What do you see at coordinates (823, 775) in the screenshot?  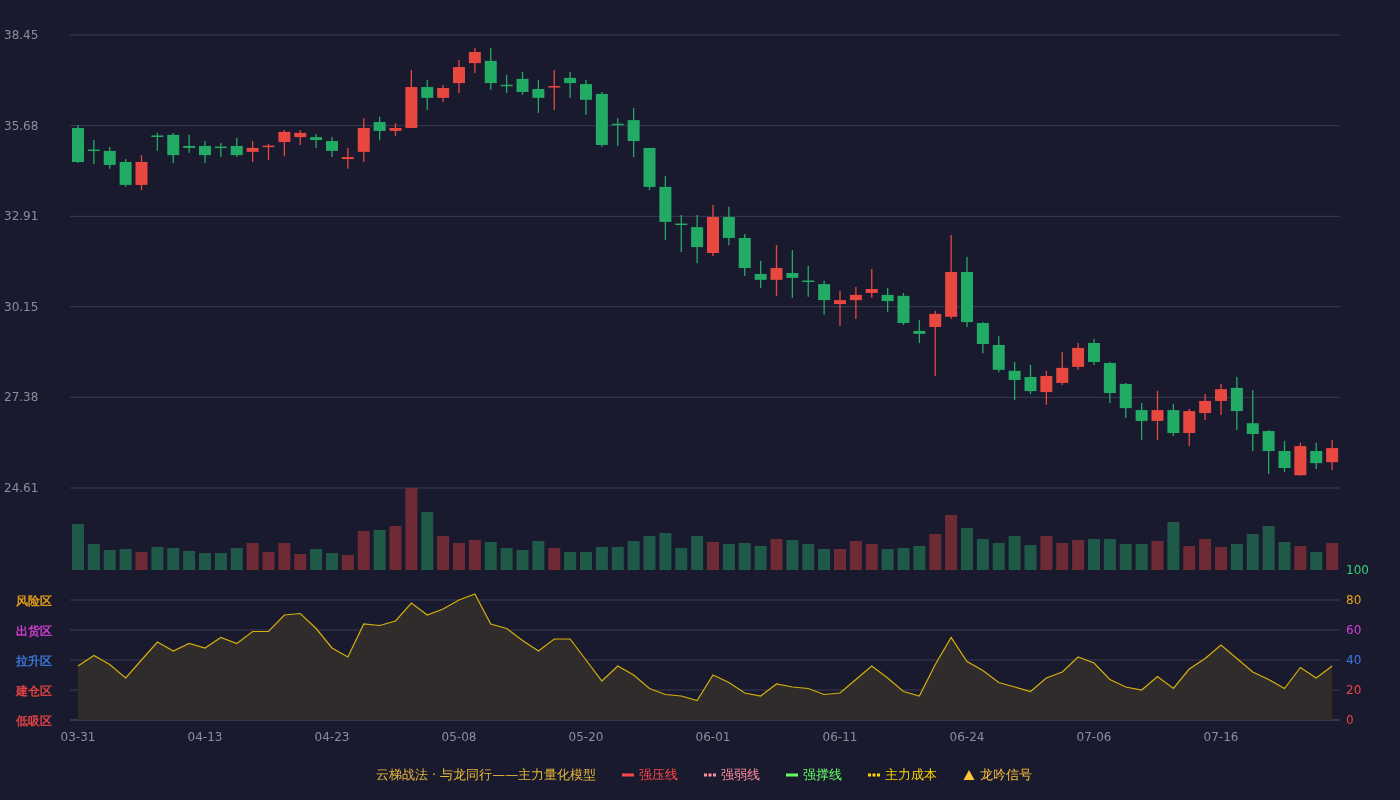 I see `legend-label: 强撑线` at bounding box center [823, 775].